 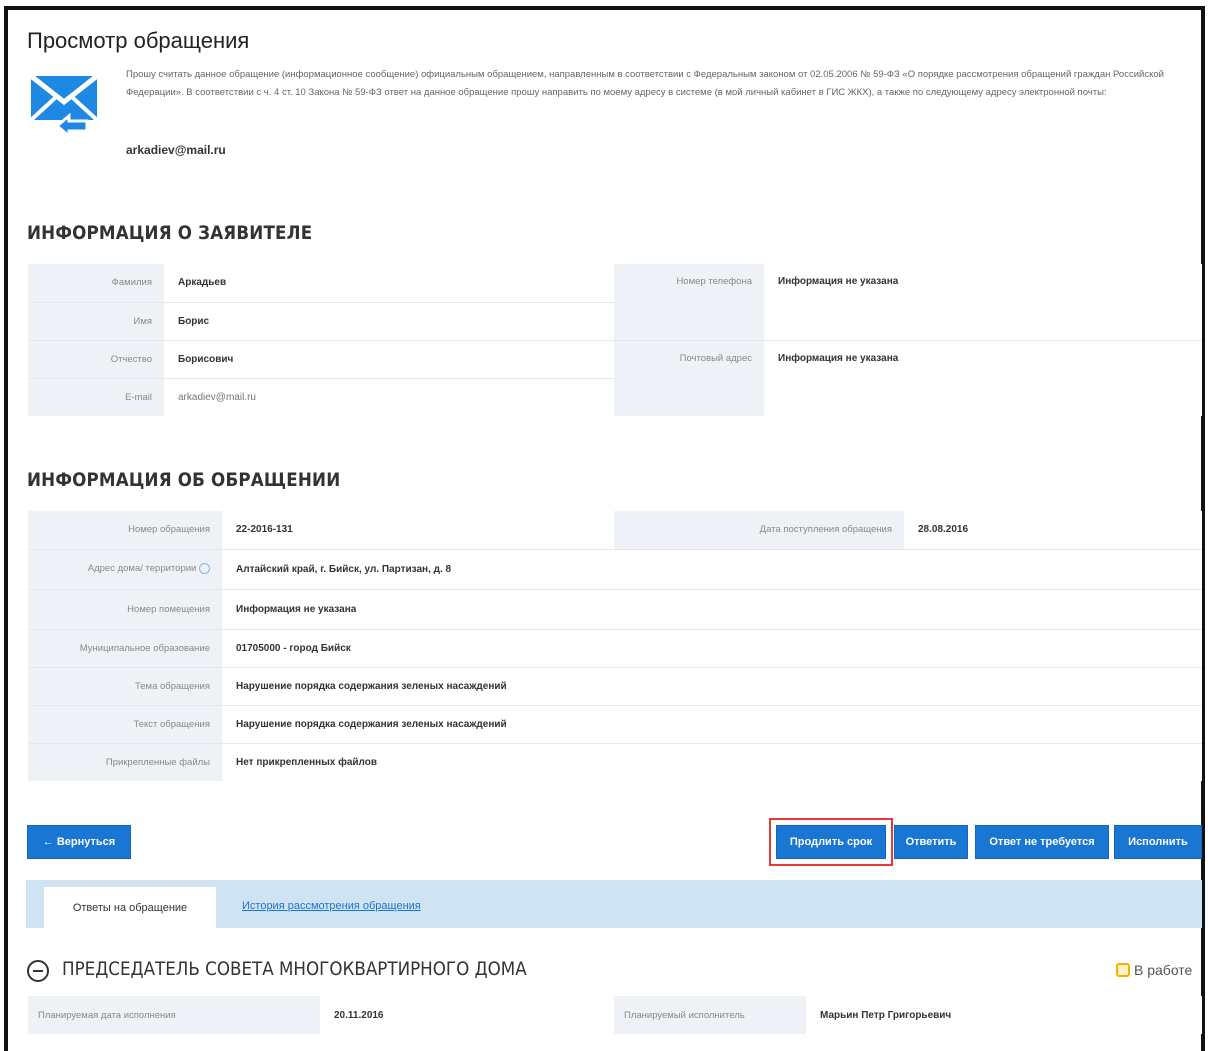 I want to click on field-value: Борис, so click(x=389, y=321).